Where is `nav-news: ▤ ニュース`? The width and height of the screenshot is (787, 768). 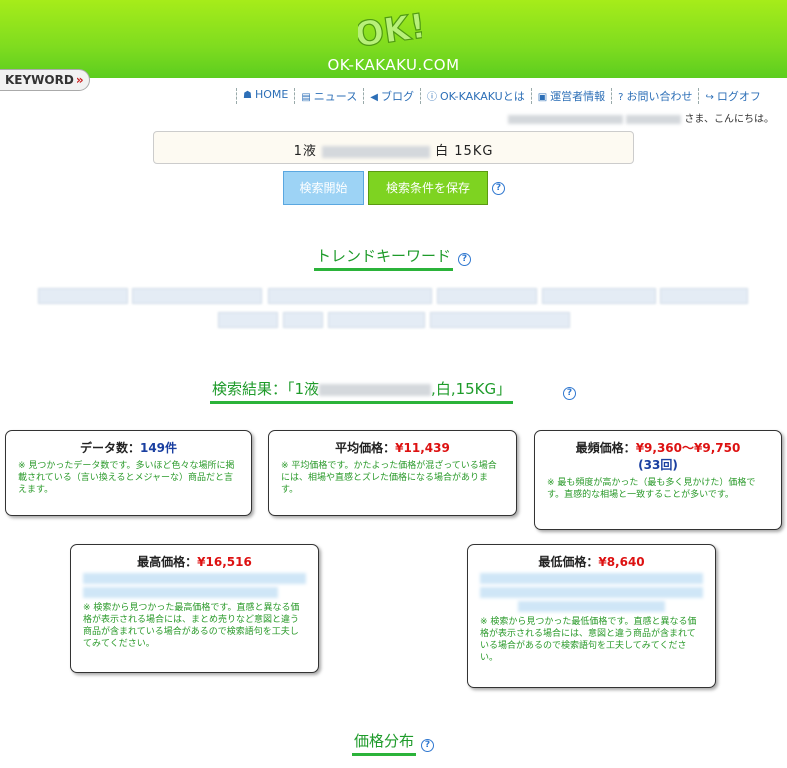 nav-news: ▤ ニュース is located at coordinates (328, 96).